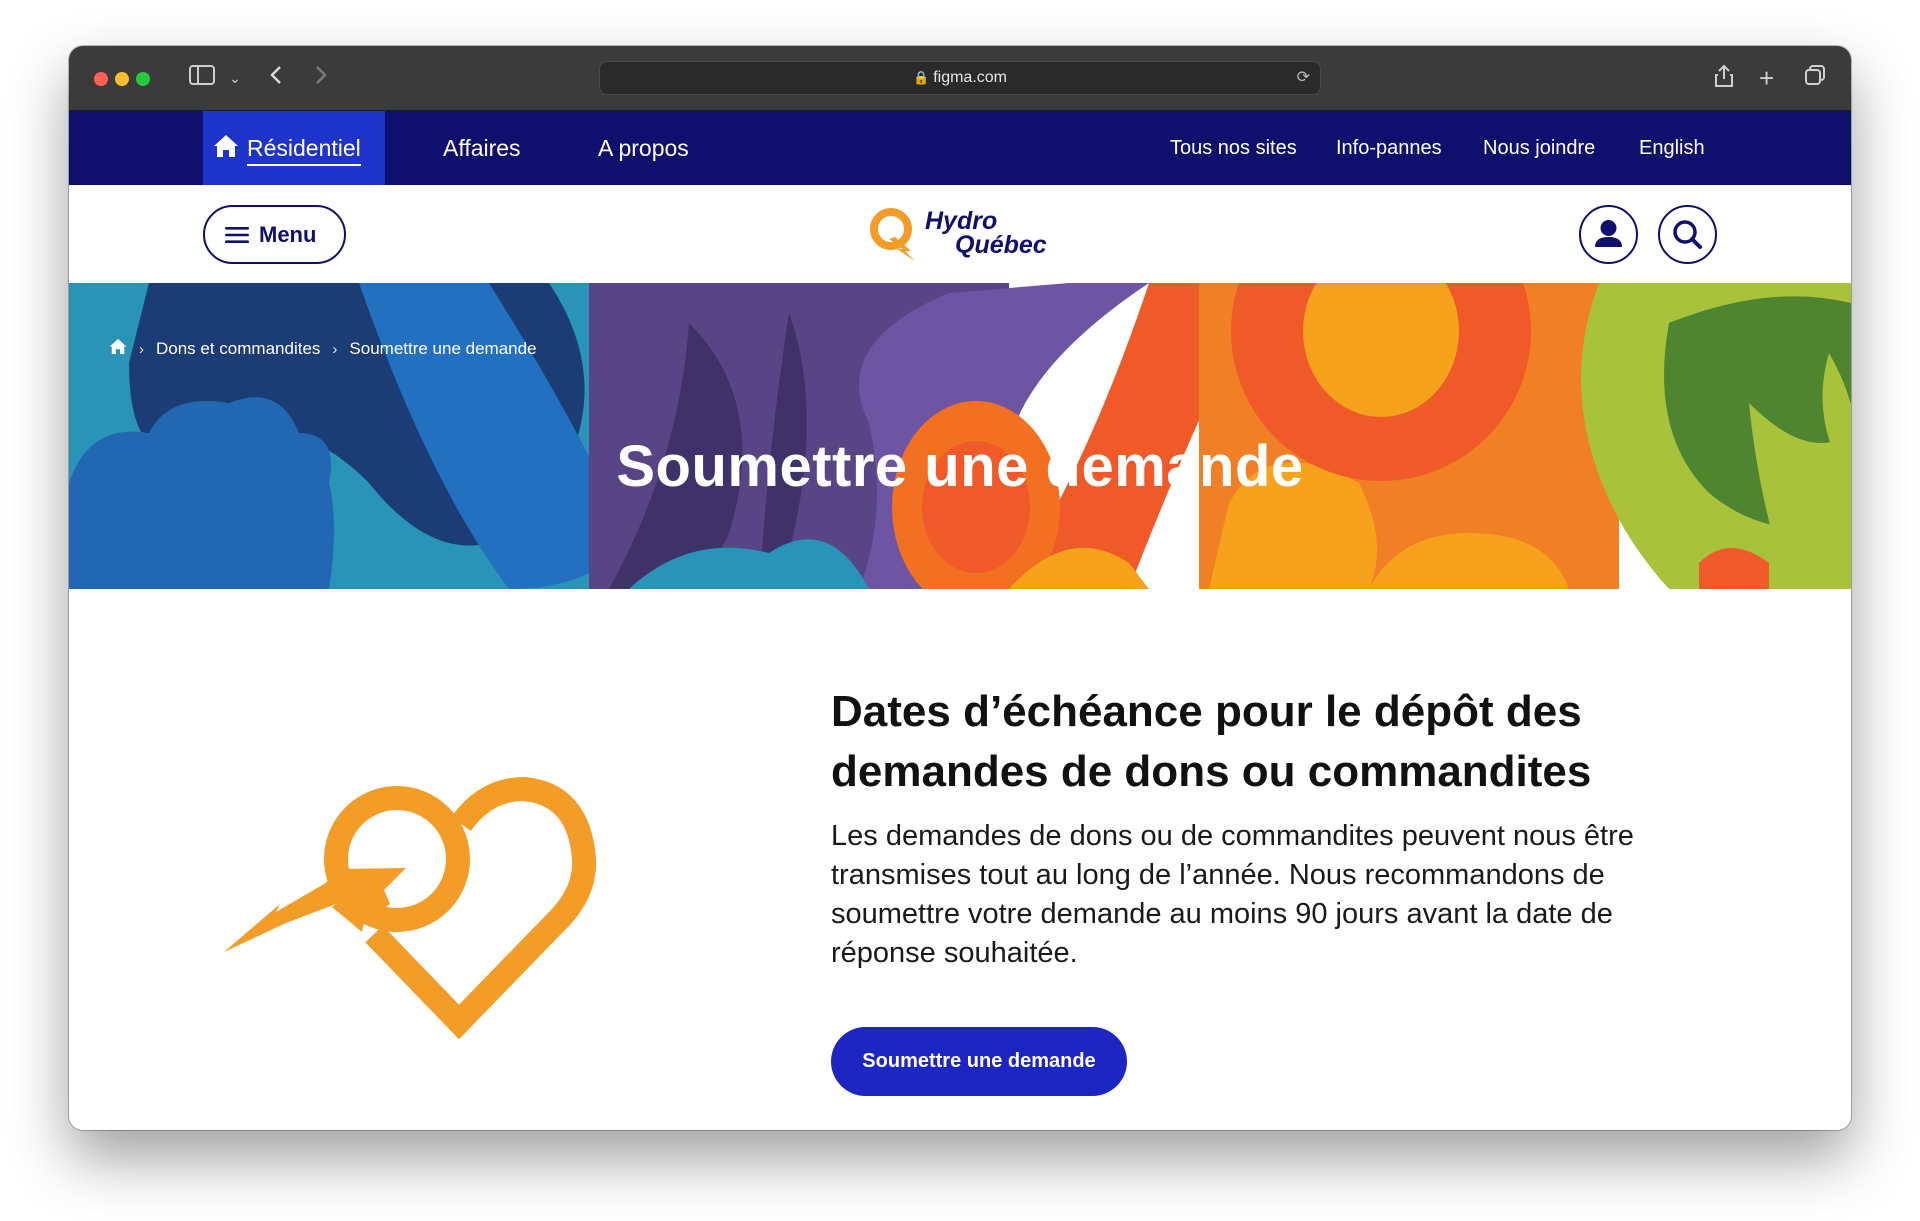  Describe the element at coordinates (1001, 245) in the screenshot. I see `logo-text-line2: Québec` at that location.